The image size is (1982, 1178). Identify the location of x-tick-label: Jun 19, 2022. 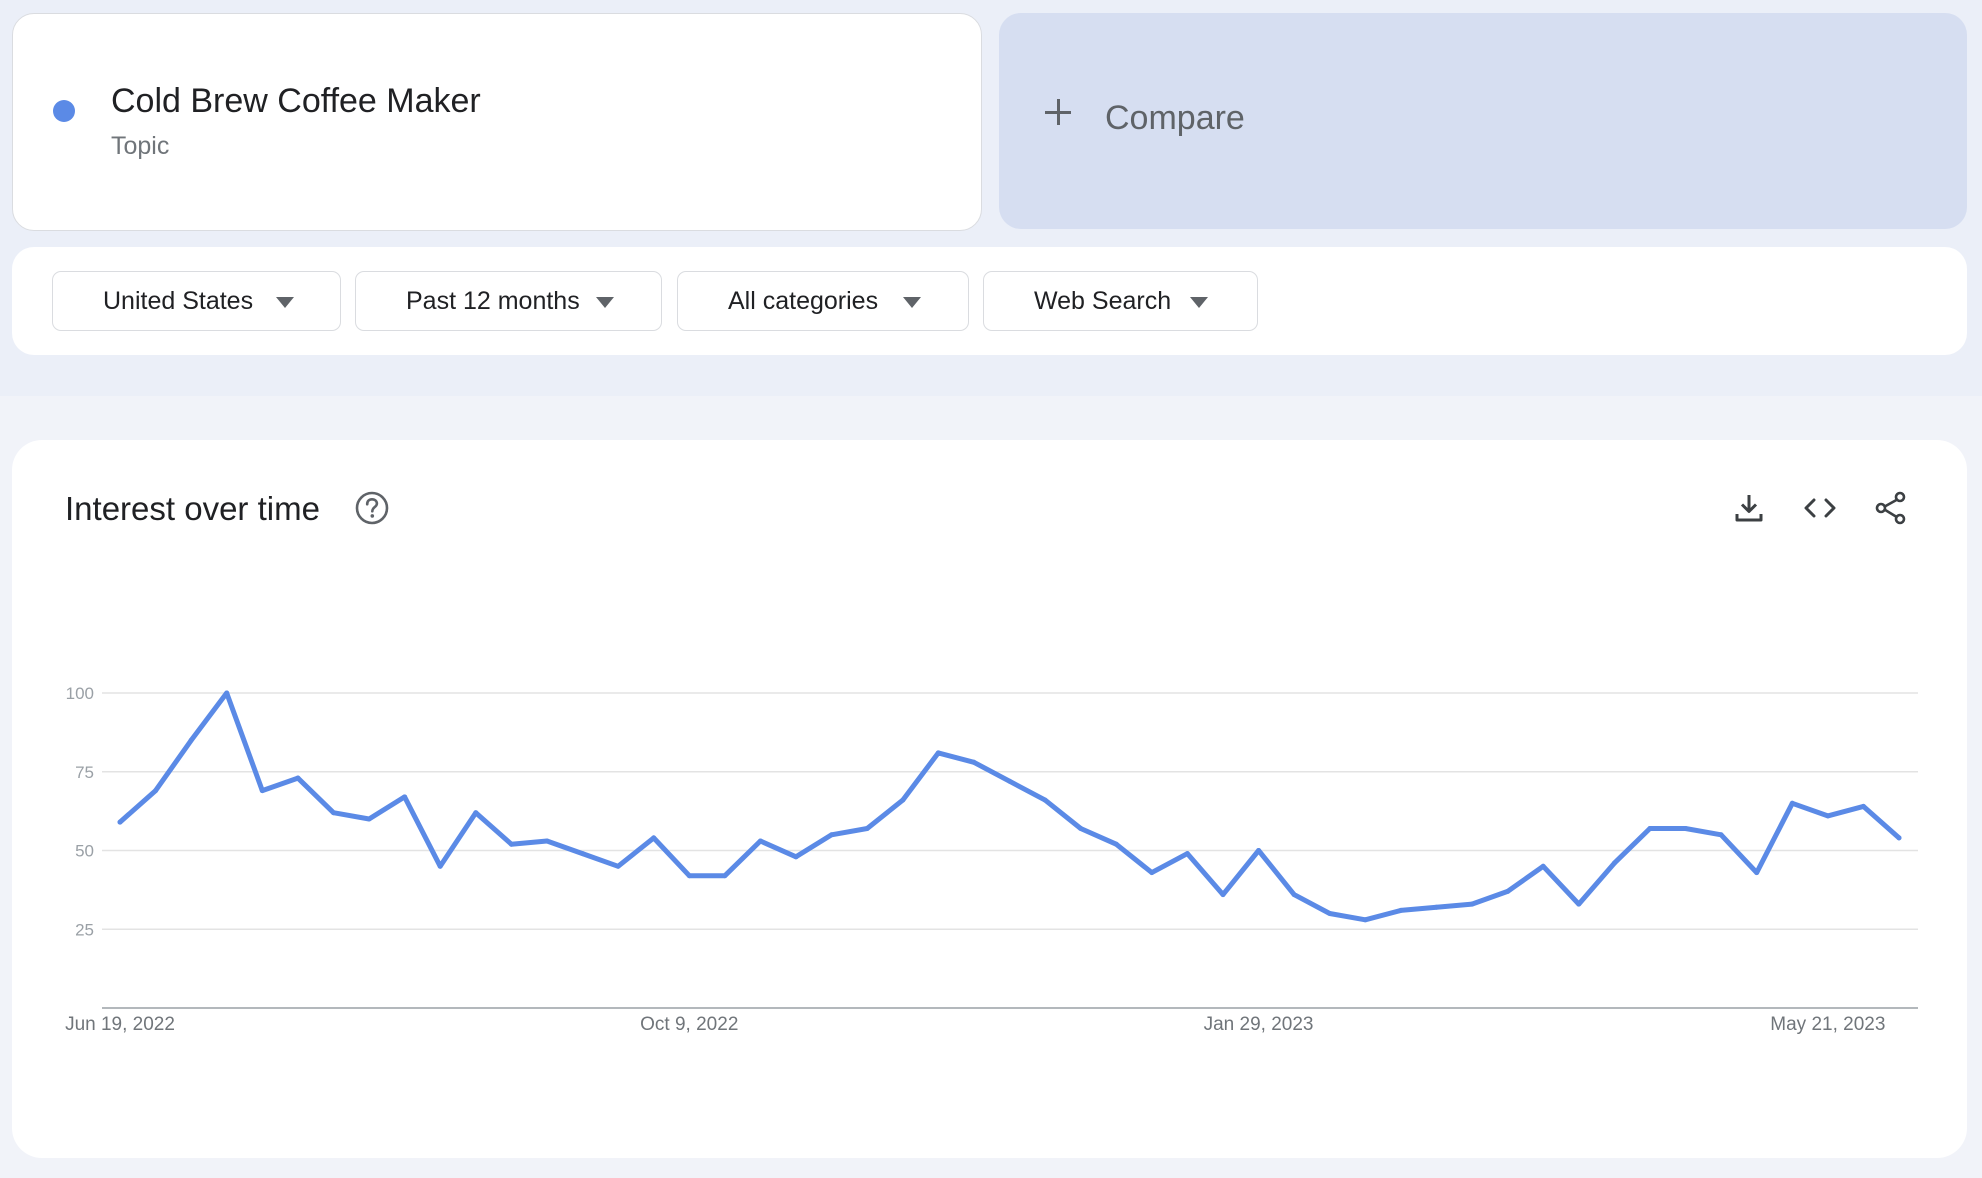
(120, 1024).